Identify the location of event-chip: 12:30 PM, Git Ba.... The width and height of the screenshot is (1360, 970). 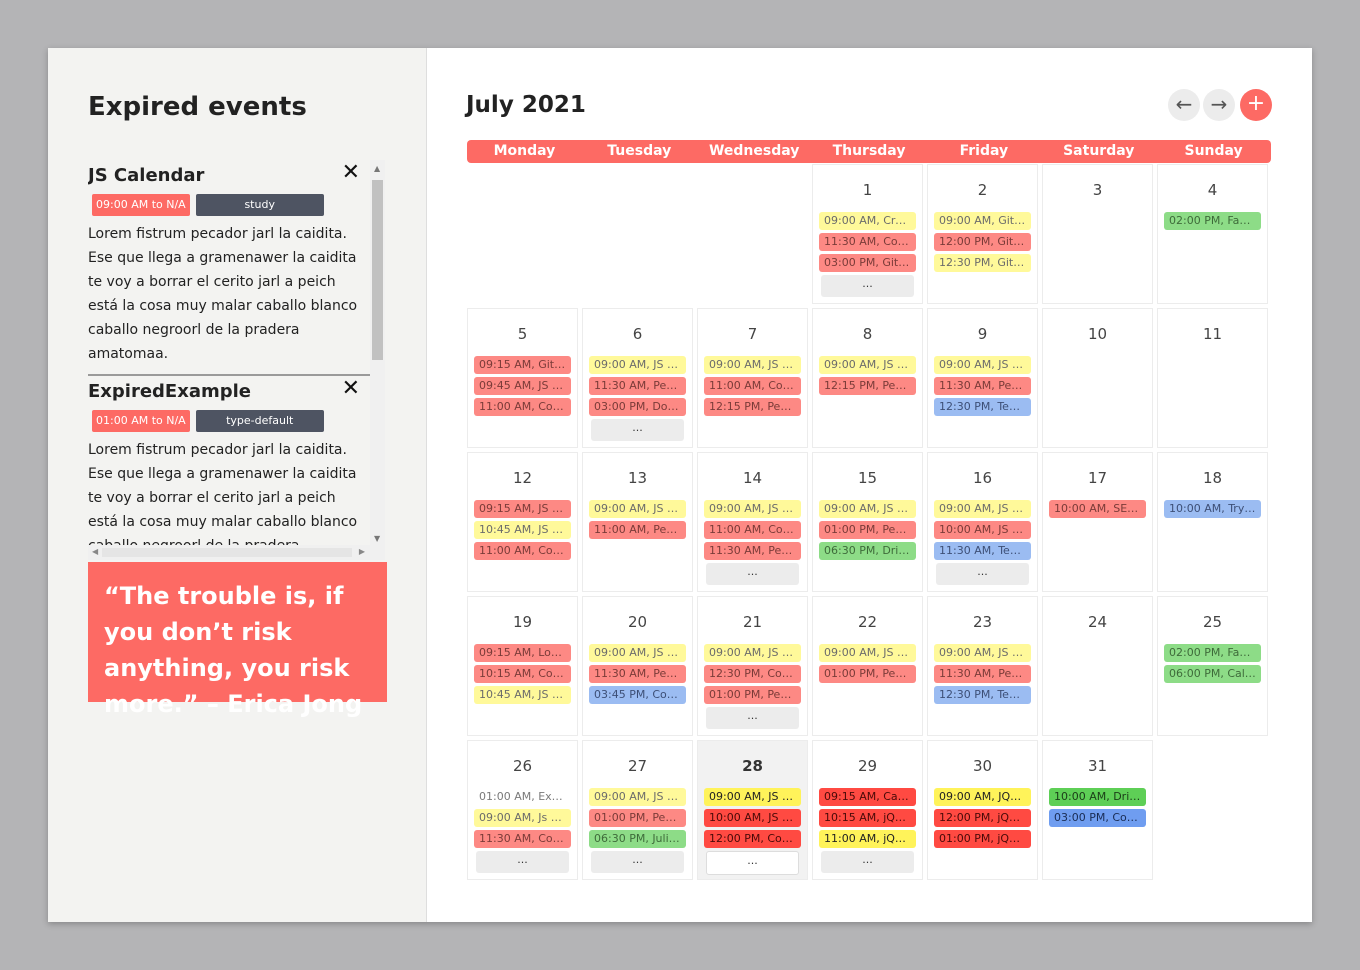
(982, 263).